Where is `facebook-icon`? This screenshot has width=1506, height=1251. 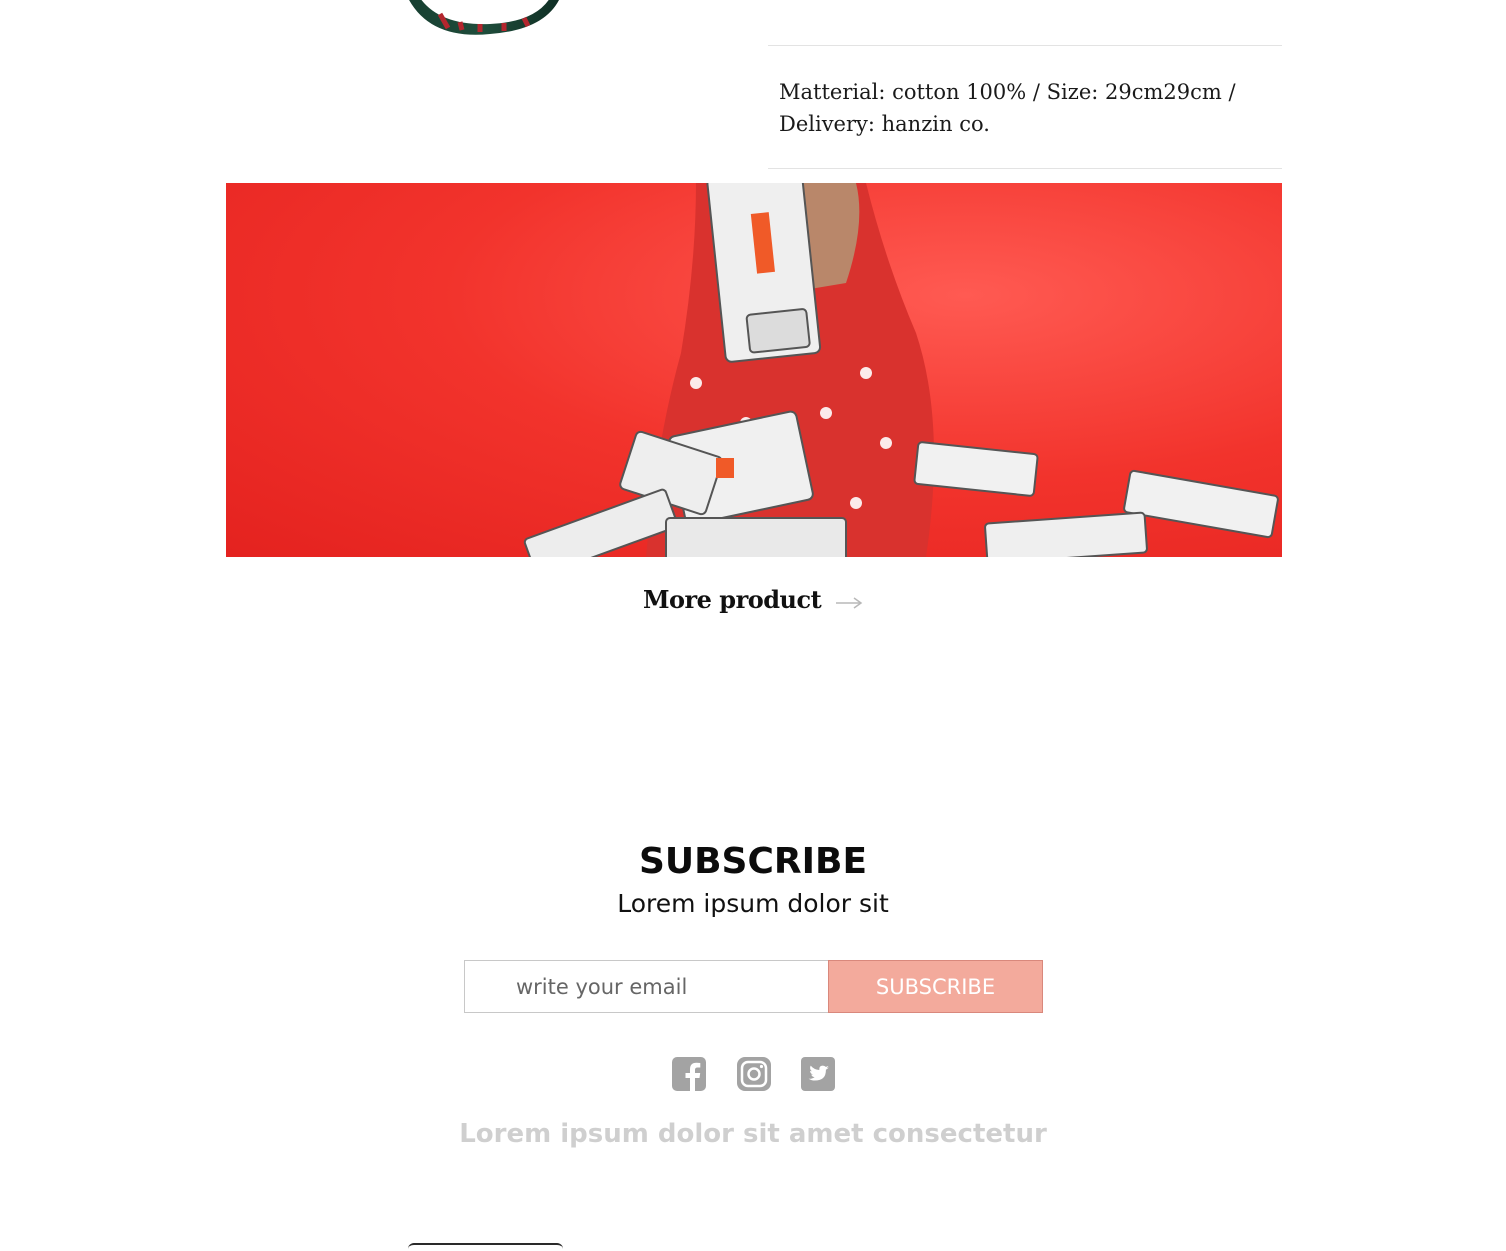
facebook-icon is located at coordinates (689, 1074).